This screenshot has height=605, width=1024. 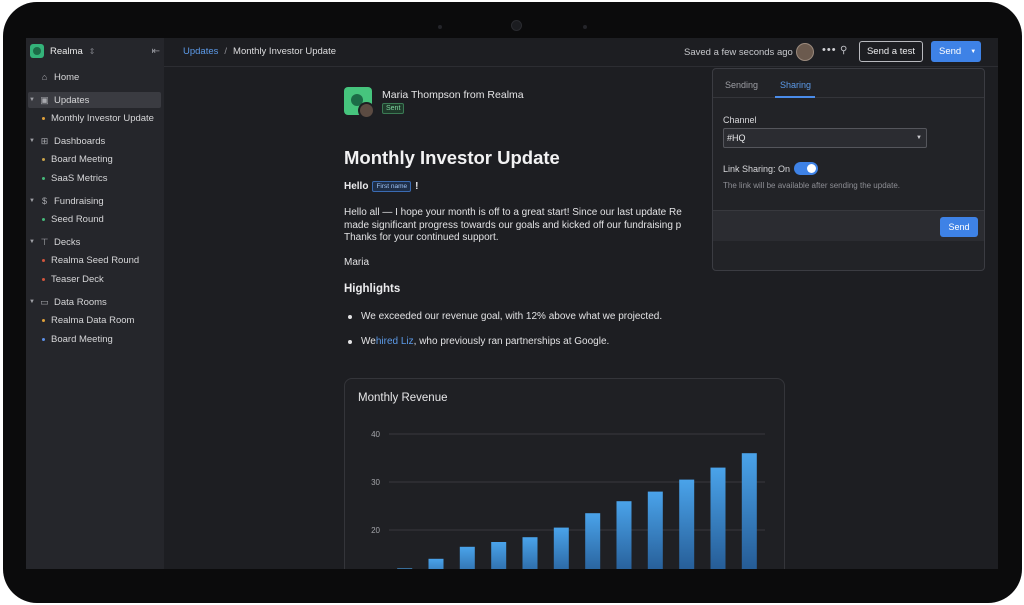 What do you see at coordinates (102, 159) in the screenshot?
I see `sidebar-item-board-meeting: Board Meeting` at bounding box center [102, 159].